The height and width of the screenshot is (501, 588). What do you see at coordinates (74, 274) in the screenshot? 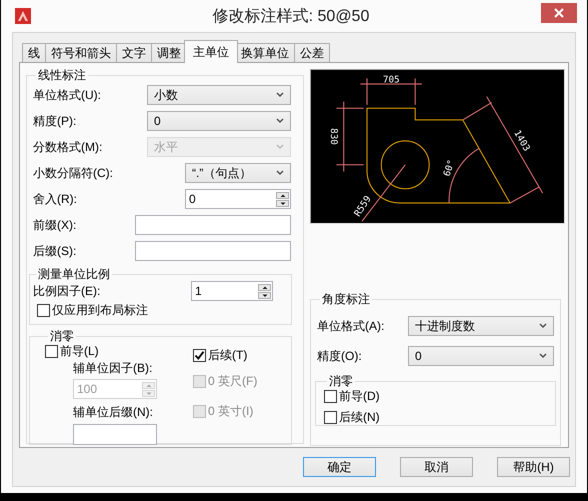
I see `group-title: 测量单位比例` at bounding box center [74, 274].